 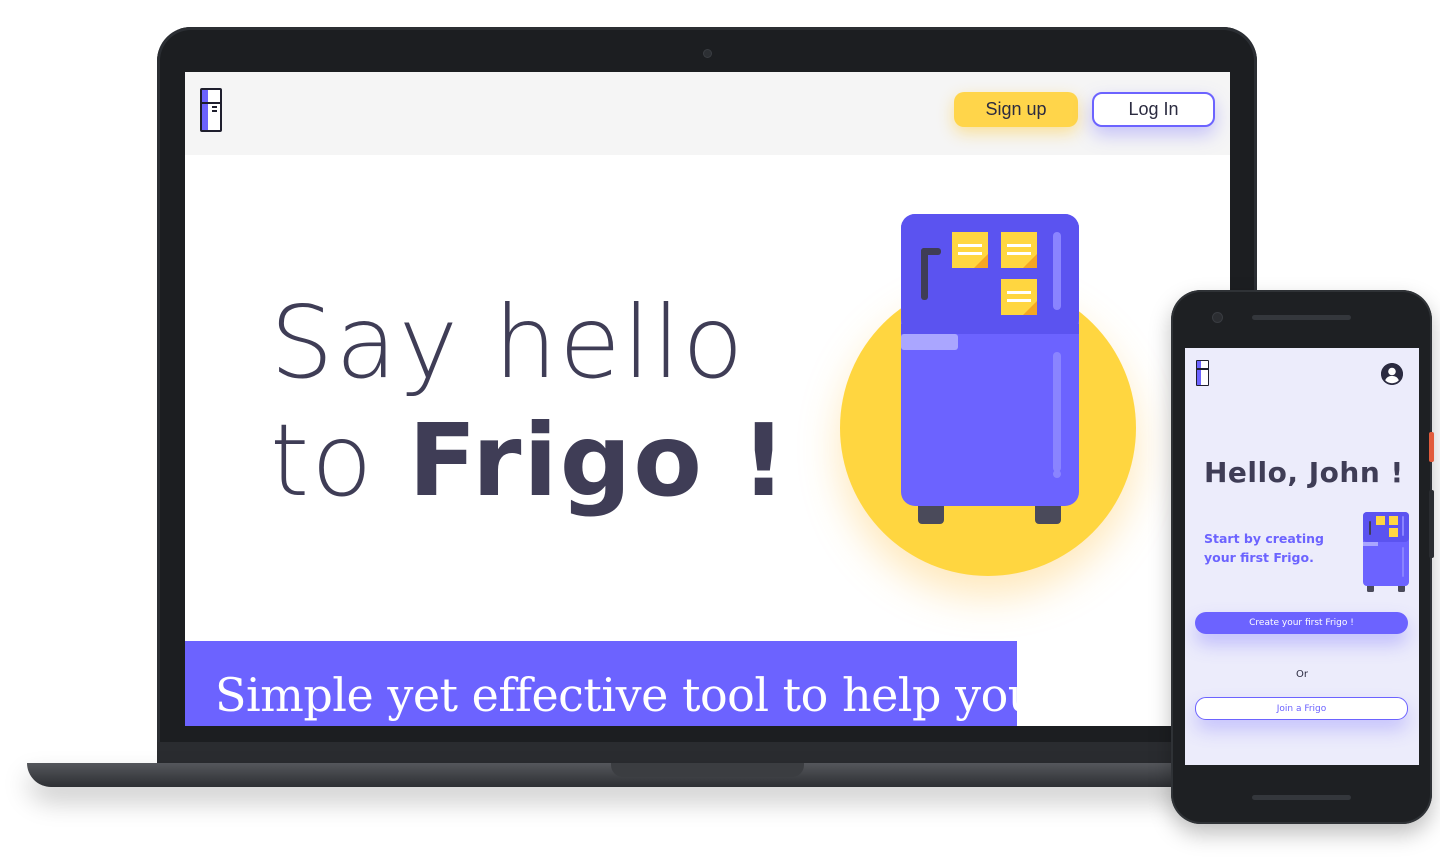 I want to click on hero-title-line2-strong: Frigo !, so click(x=598, y=460).